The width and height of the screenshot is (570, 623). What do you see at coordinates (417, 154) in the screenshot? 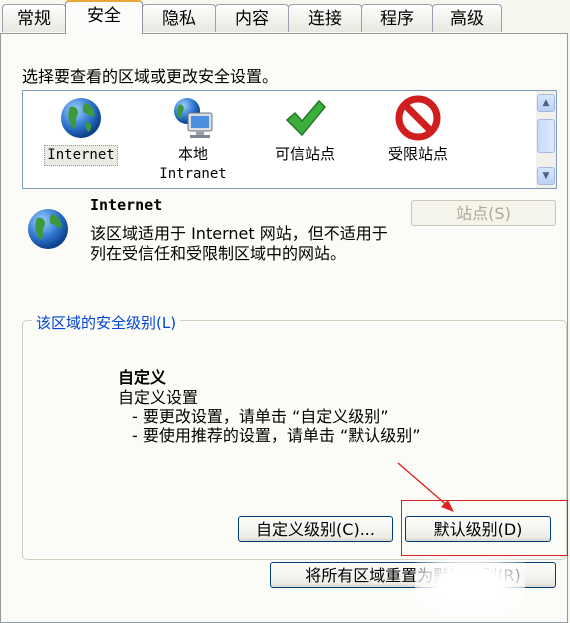
I see `zone-restricted-sites-label: 受限站点` at bounding box center [417, 154].